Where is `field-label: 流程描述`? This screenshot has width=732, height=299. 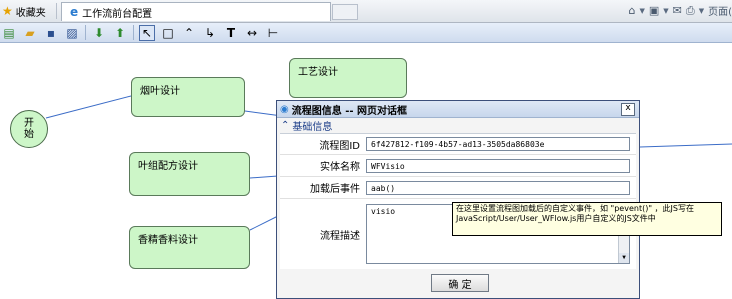 field-label: 流程描述 is located at coordinates (340, 236).